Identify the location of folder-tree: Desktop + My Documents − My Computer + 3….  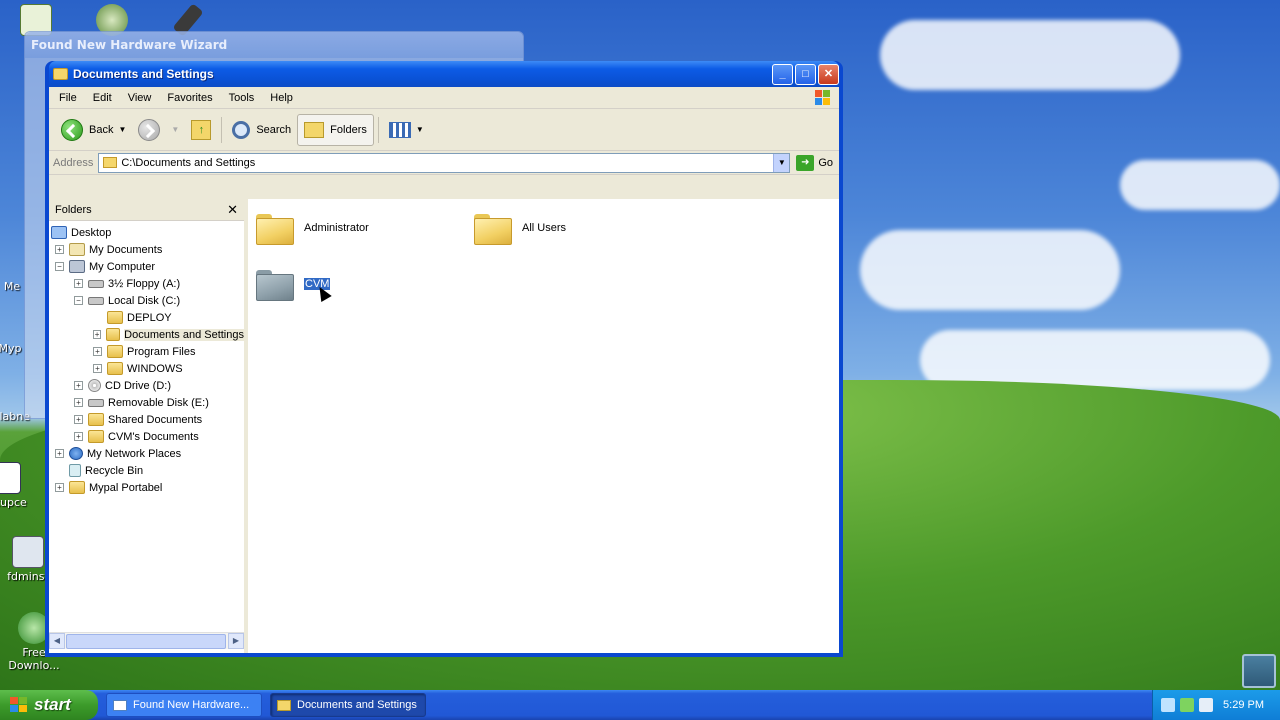
(146, 358).